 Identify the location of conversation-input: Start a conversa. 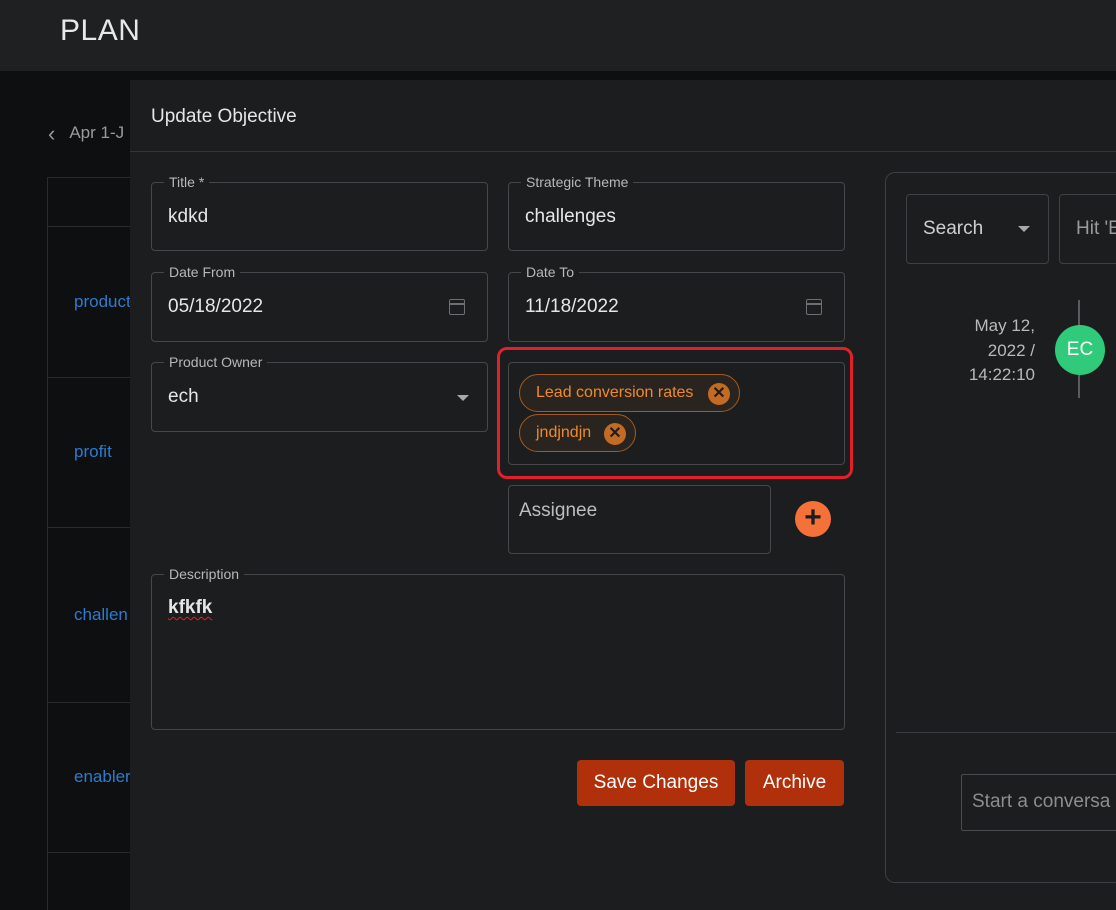
(1038, 802).